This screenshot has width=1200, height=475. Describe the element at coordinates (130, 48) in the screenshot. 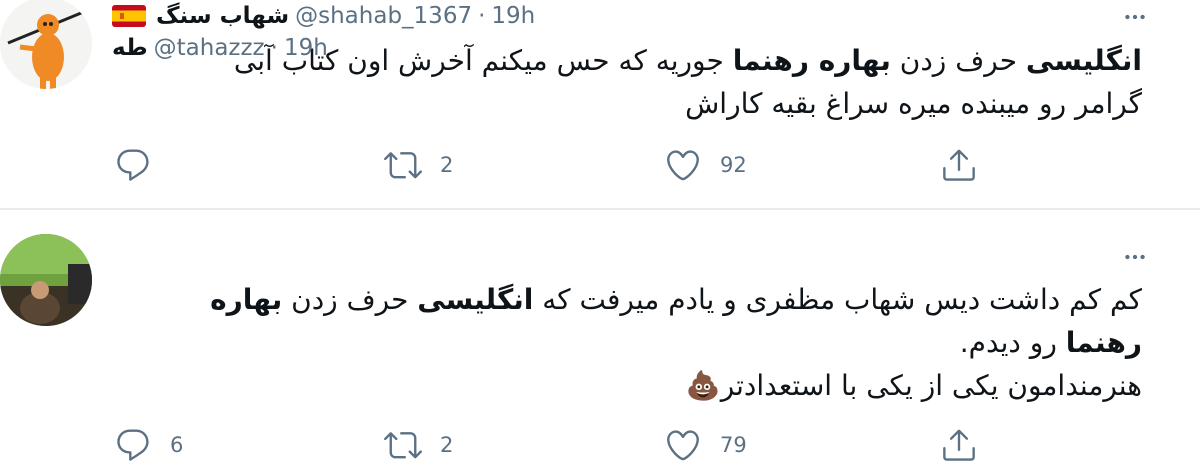

I see `display-name: طه` at that location.